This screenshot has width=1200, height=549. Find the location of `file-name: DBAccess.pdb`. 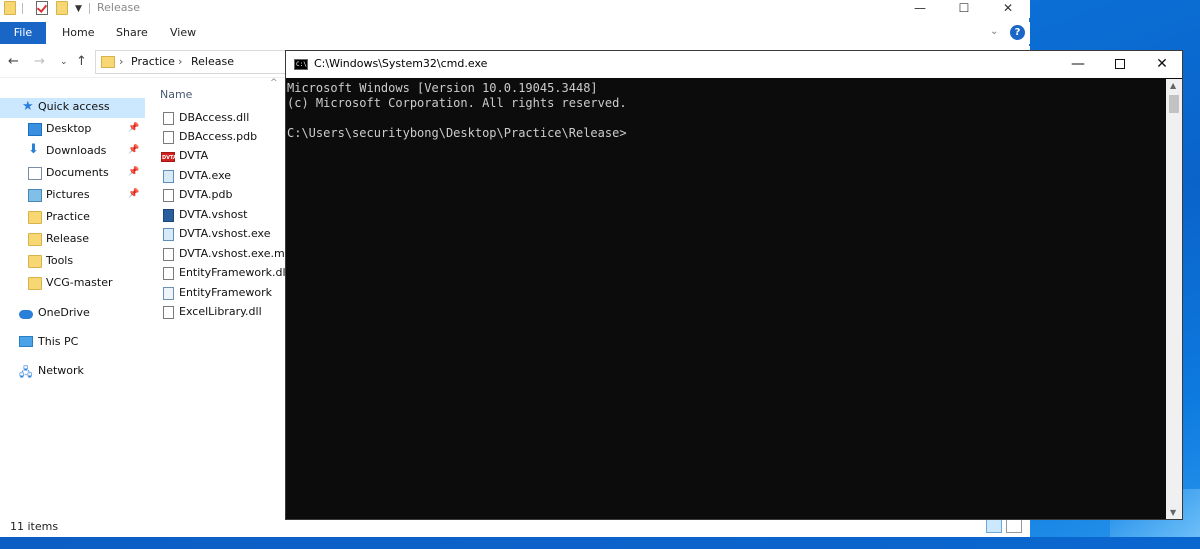

file-name: DBAccess.pdb is located at coordinates (218, 136).